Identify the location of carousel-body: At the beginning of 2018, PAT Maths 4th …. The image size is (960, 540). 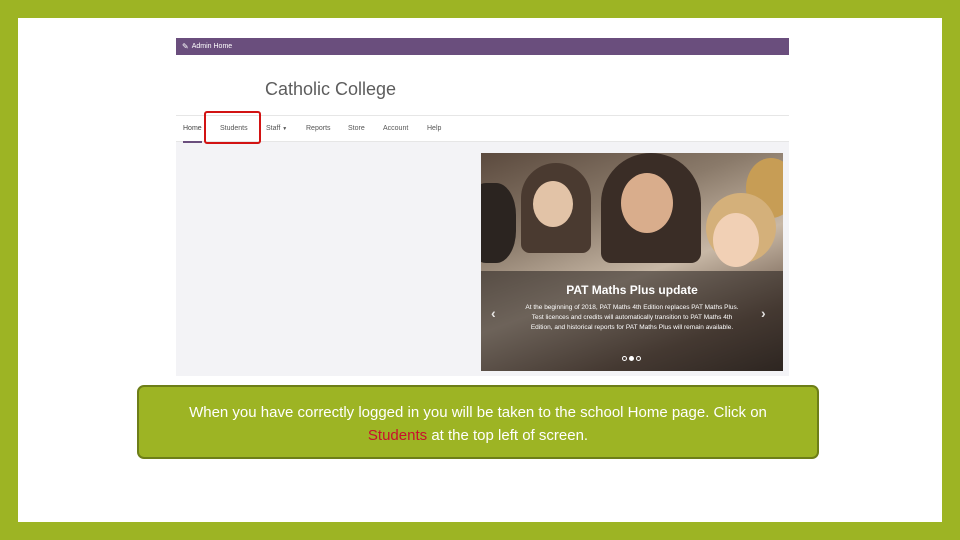
(632, 317).